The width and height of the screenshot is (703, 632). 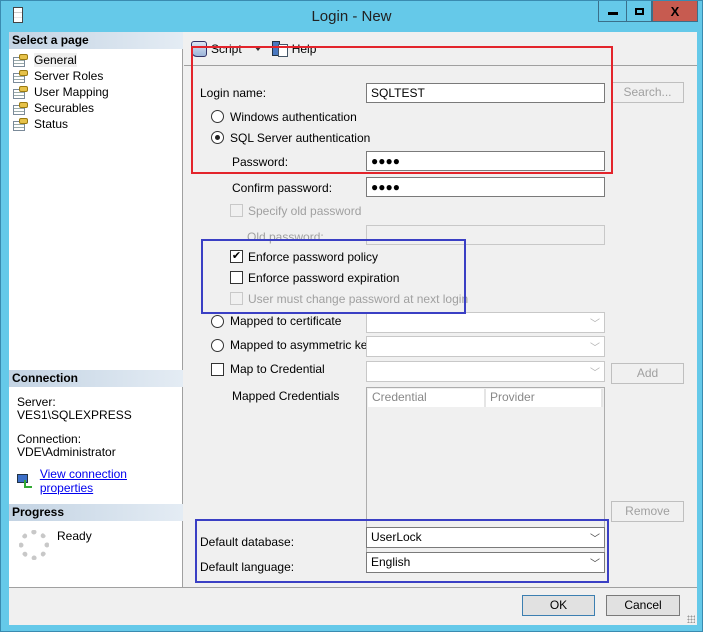 I want to click on page-item-server-roles: Server Roles, so click(x=61, y=76).